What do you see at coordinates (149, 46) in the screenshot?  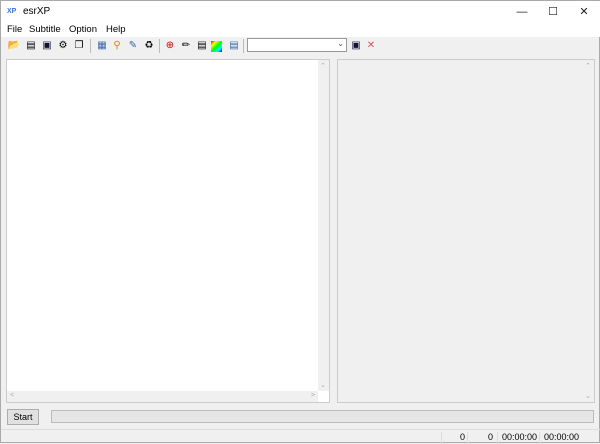 I see `trash-icon: ♻` at bounding box center [149, 46].